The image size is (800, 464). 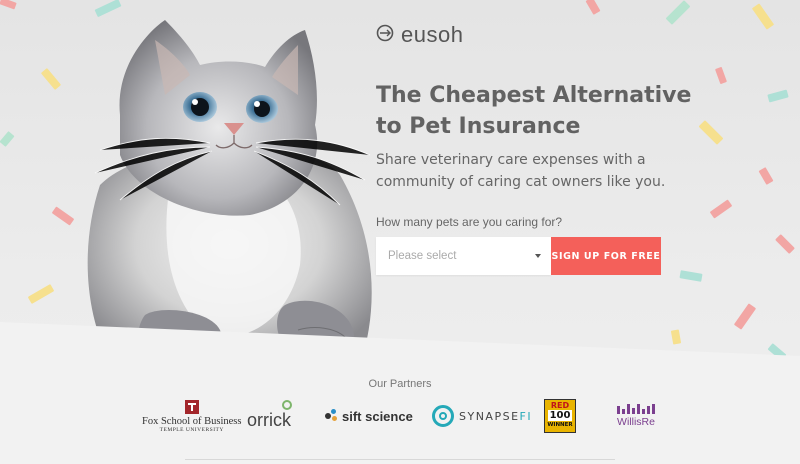 I want to click on headline-line: The Cheapest Alternative, so click(x=534, y=95).